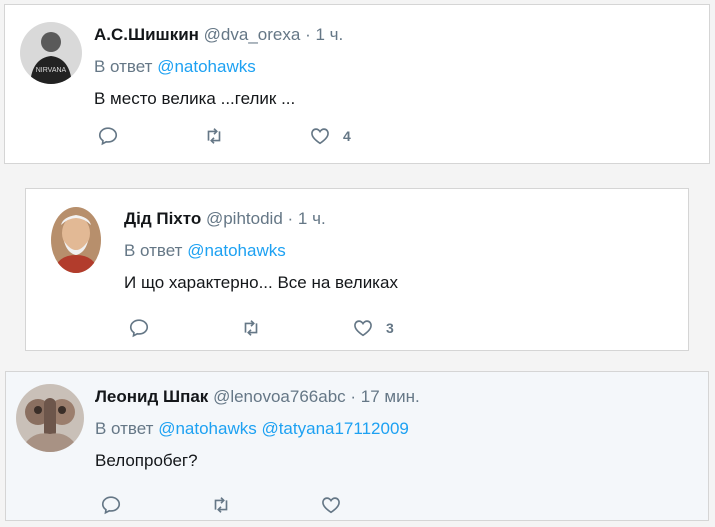 The height and width of the screenshot is (527, 715). What do you see at coordinates (330, 136) in the screenshot?
I see `like-button: 4` at bounding box center [330, 136].